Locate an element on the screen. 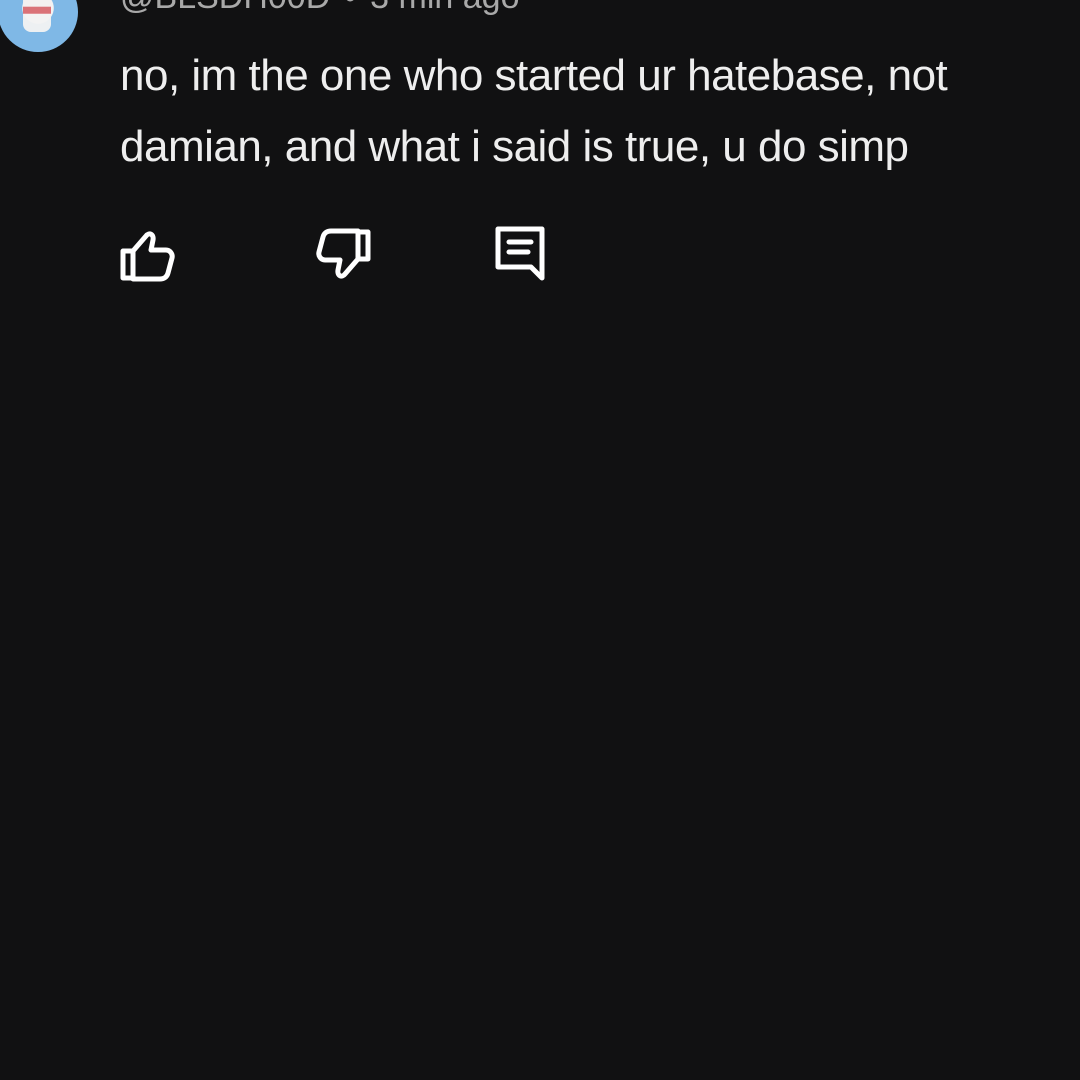 Image resolution: width=1080 pixels, height=1080 pixels. avatar is located at coordinates (39, 26).